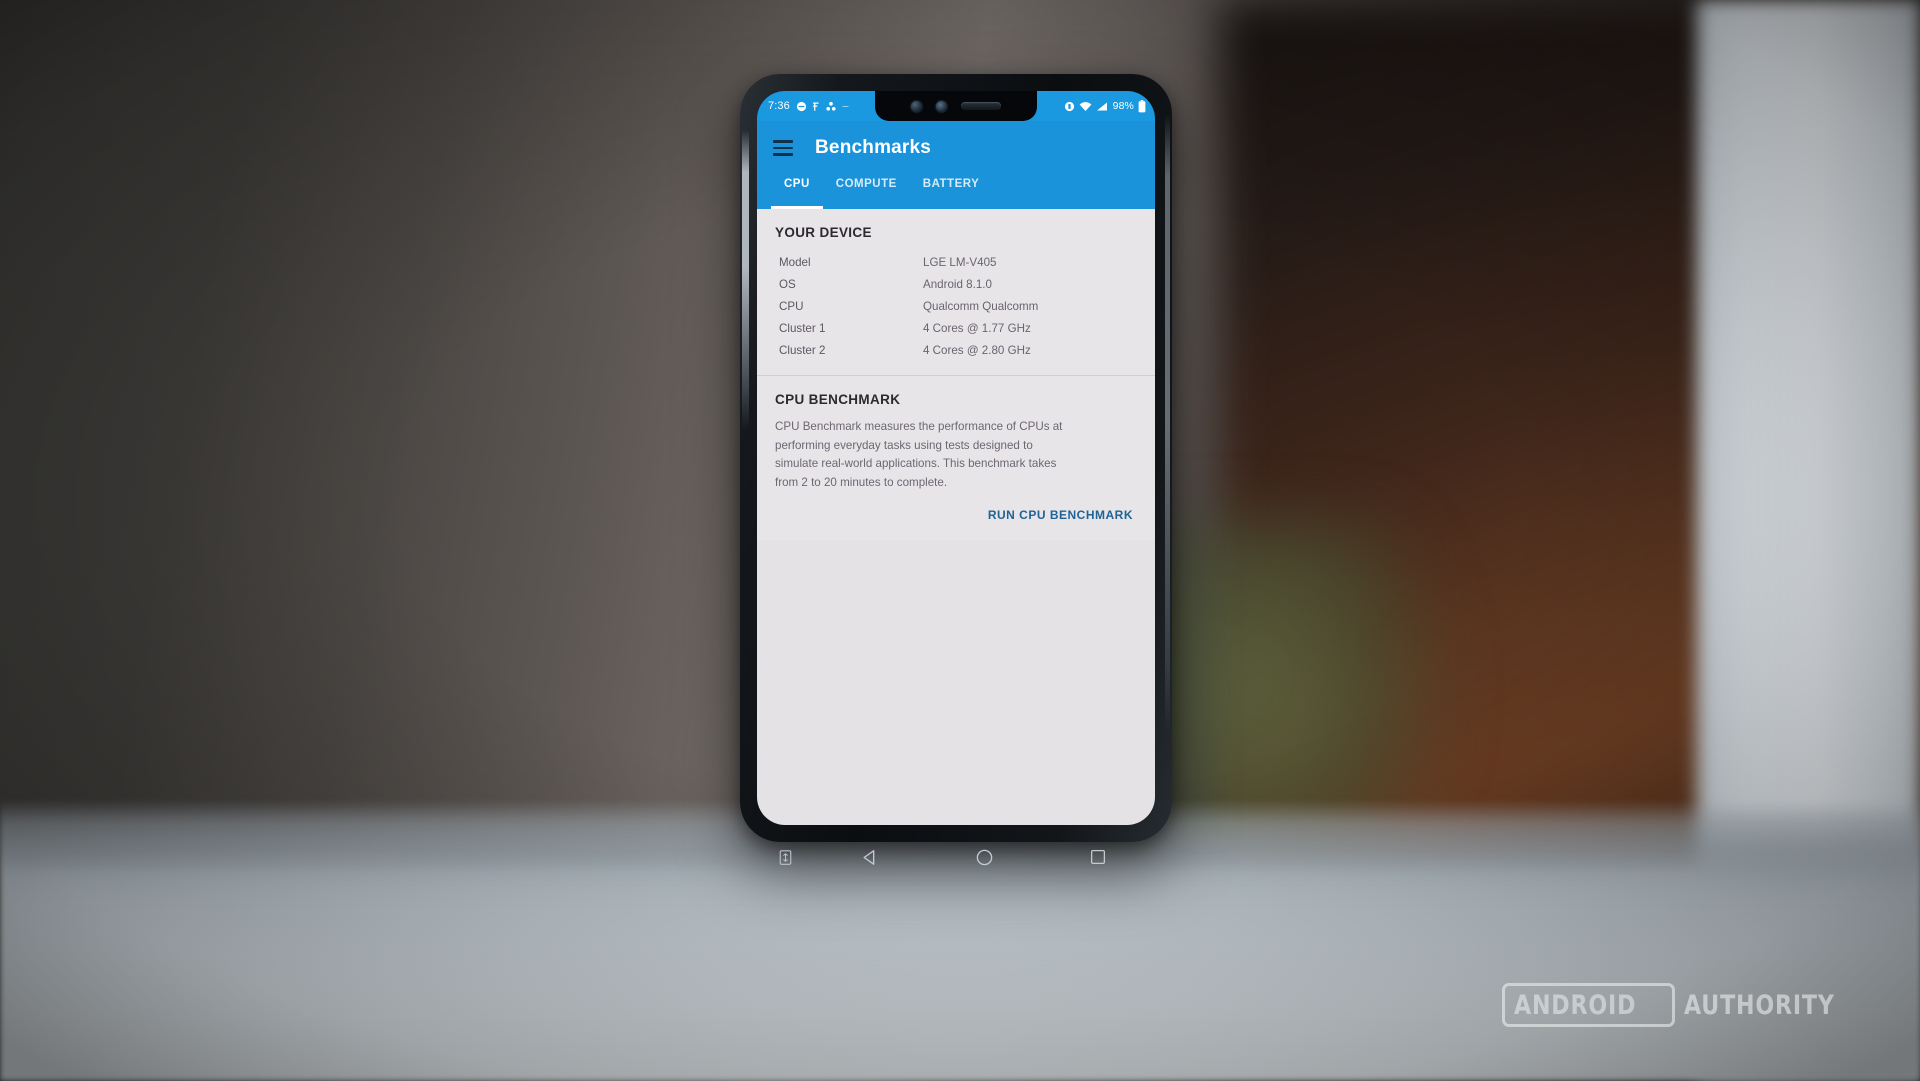  What do you see at coordinates (956, 509) in the screenshot?
I see `cpu-benchmark-action-row: RUN CPU BENCHMARK` at bounding box center [956, 509].